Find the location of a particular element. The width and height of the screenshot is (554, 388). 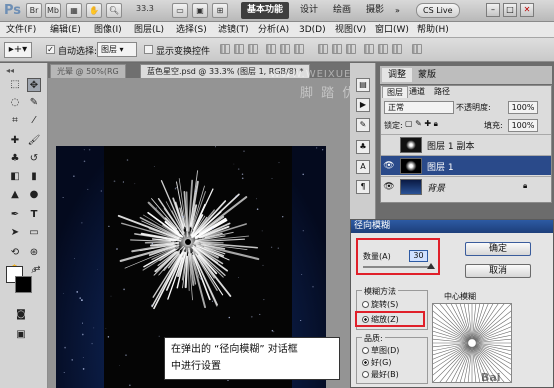

type-tool-icon: T is located at coordinates (34, 215).